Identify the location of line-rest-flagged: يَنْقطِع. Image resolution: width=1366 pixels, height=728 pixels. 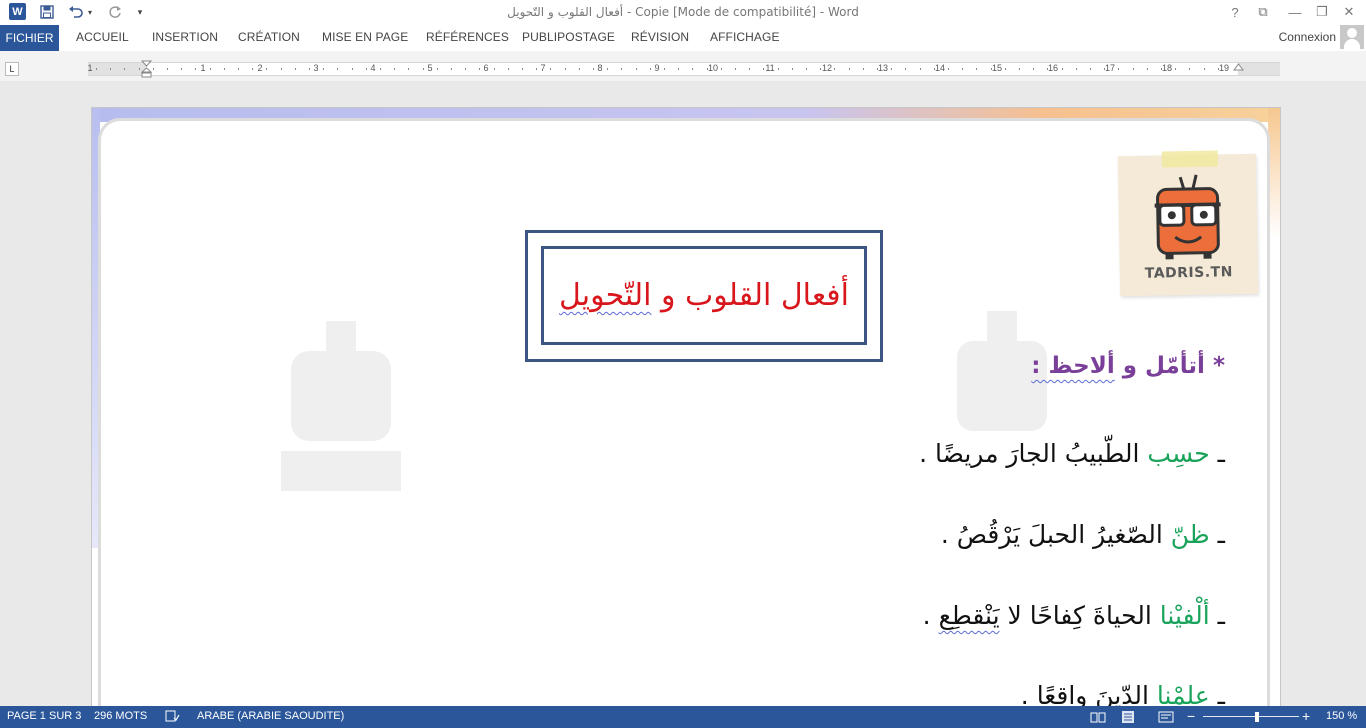
(969, 615).